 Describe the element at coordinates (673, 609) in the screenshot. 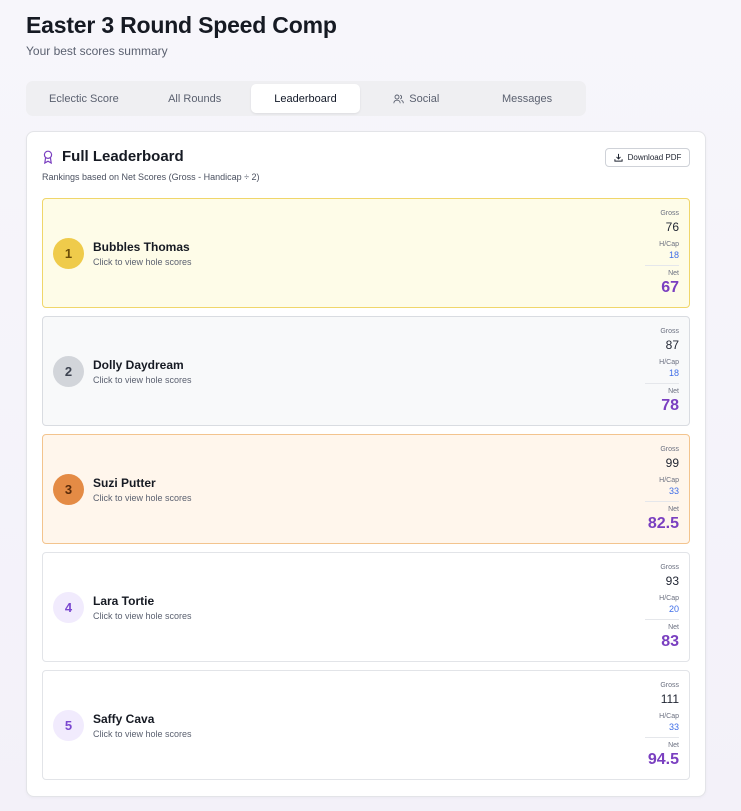

I see `handicap-value: 20` at that location.